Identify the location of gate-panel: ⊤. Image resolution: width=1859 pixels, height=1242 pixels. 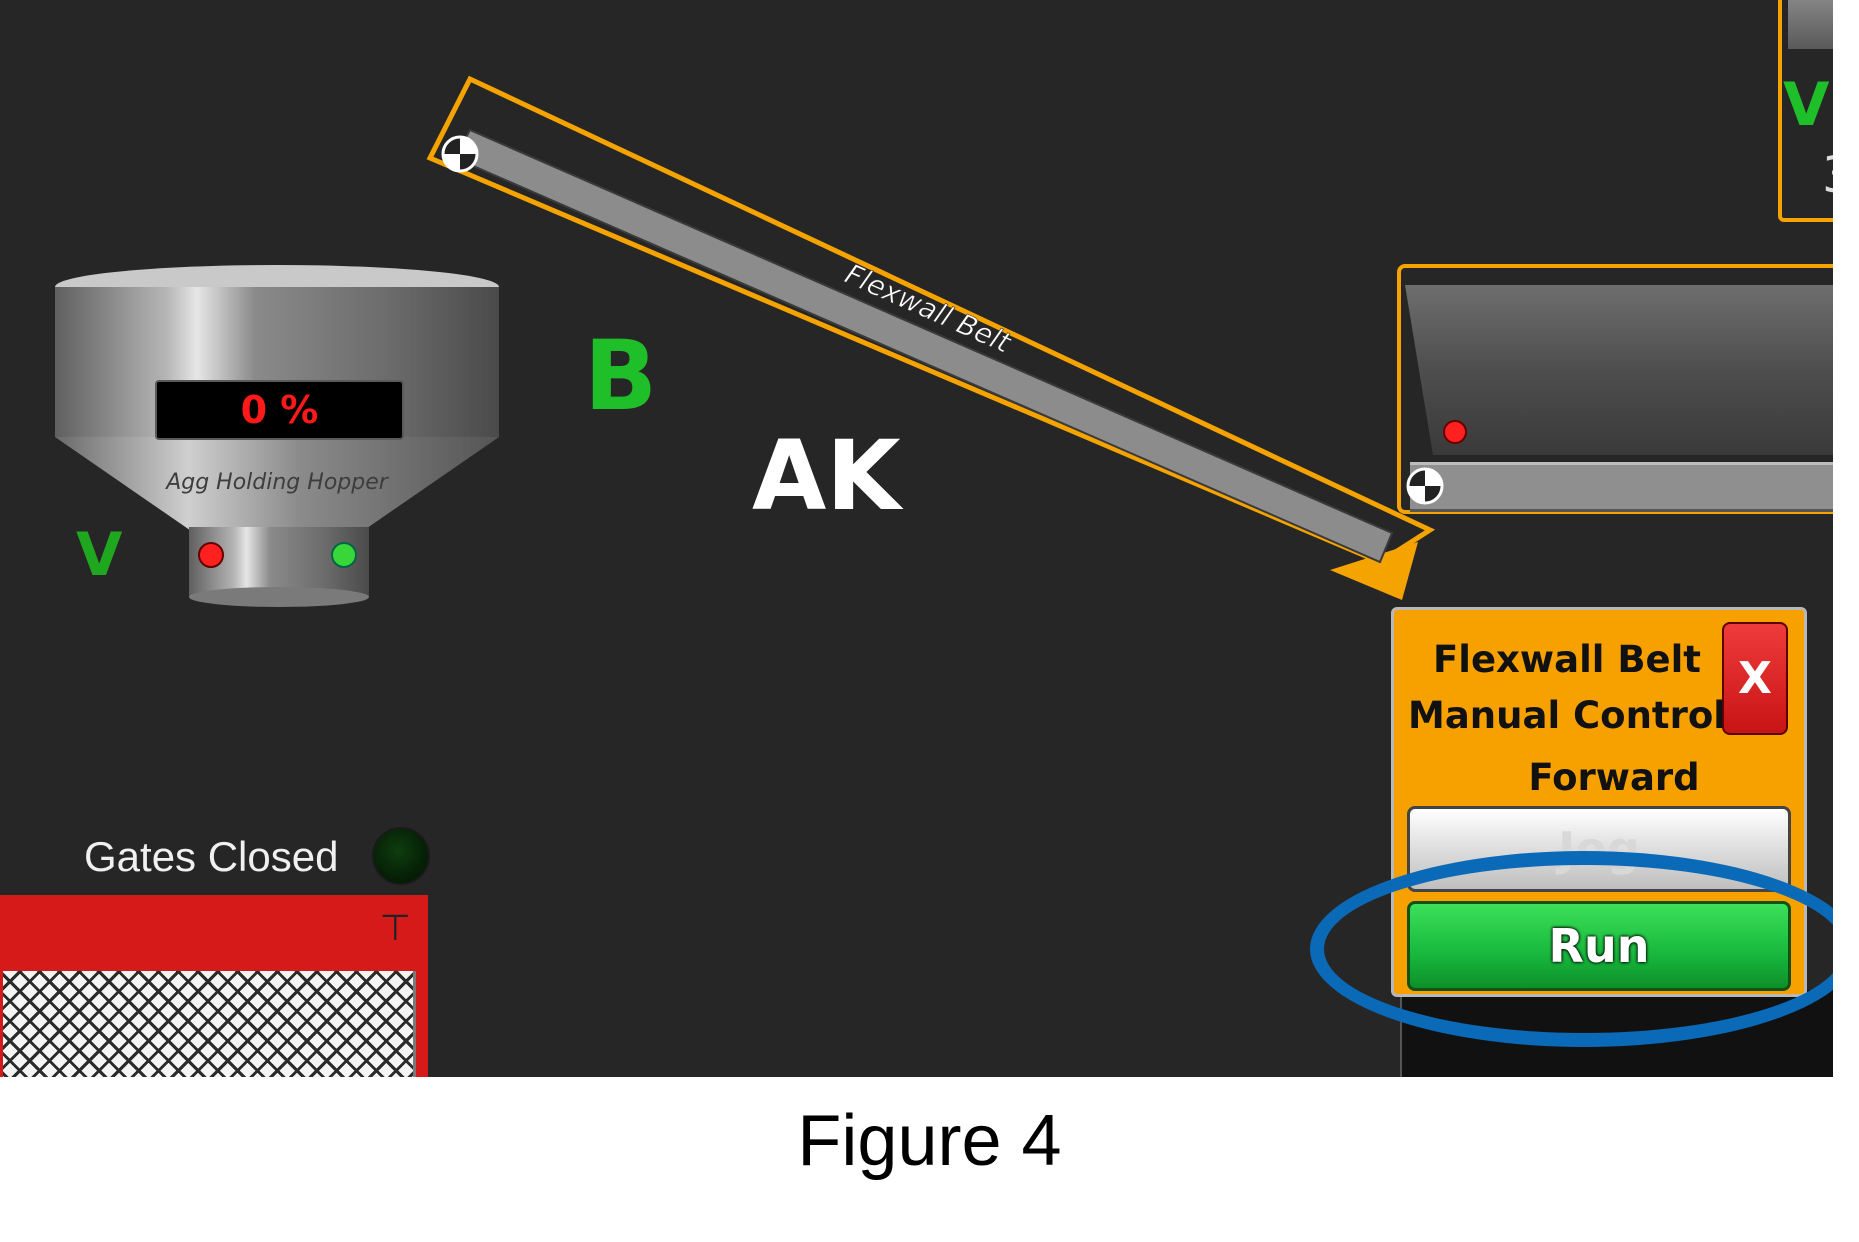
(214, 986).